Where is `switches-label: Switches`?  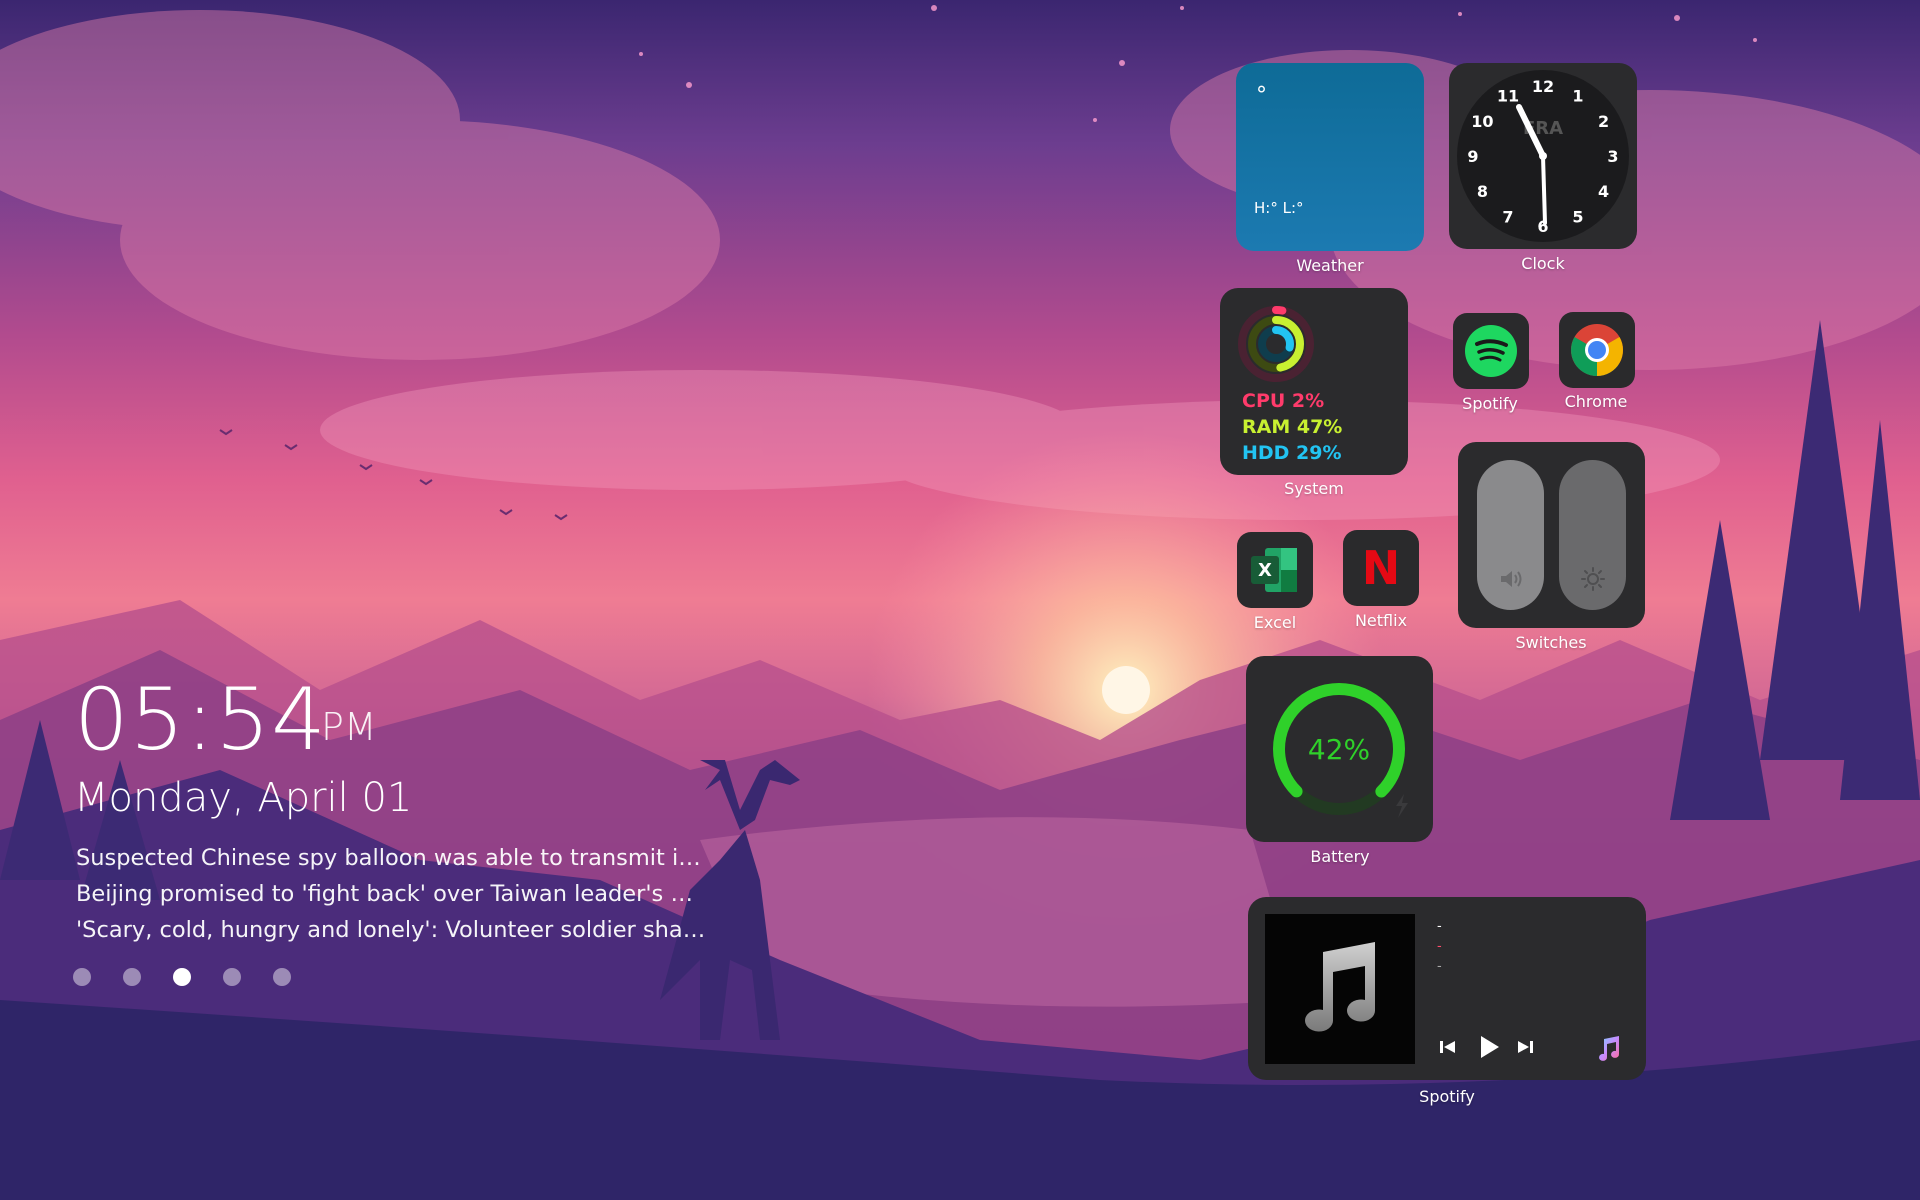
switches-label: Switches is located at coordinates (1551, 642).